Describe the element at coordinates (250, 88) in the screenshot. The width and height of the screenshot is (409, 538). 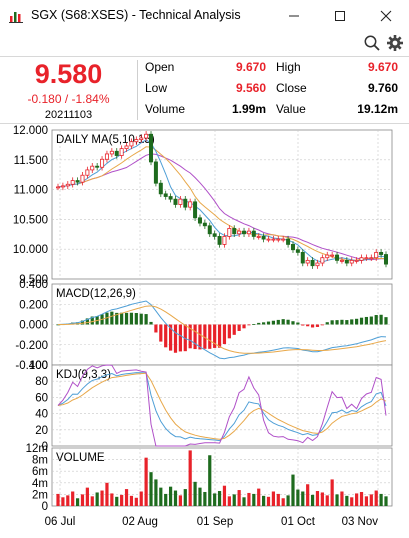
I see `low-value: 9.560` at that location.